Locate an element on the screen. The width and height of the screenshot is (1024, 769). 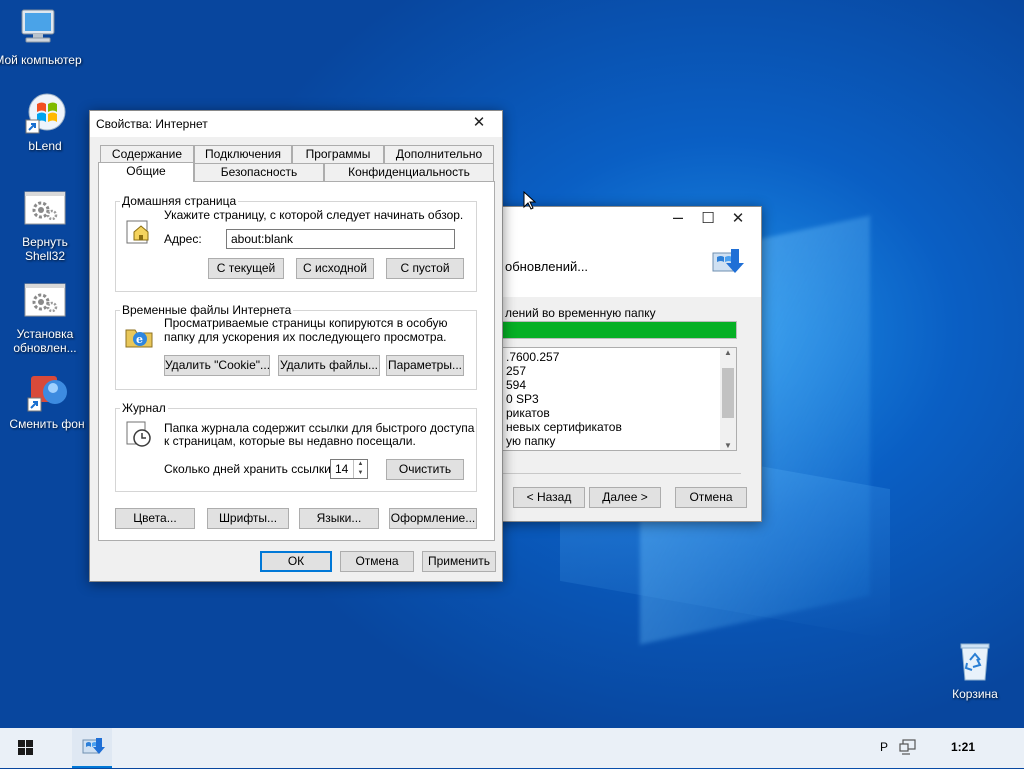
change-wallpaper-icon is located at coordinates (47, 392).